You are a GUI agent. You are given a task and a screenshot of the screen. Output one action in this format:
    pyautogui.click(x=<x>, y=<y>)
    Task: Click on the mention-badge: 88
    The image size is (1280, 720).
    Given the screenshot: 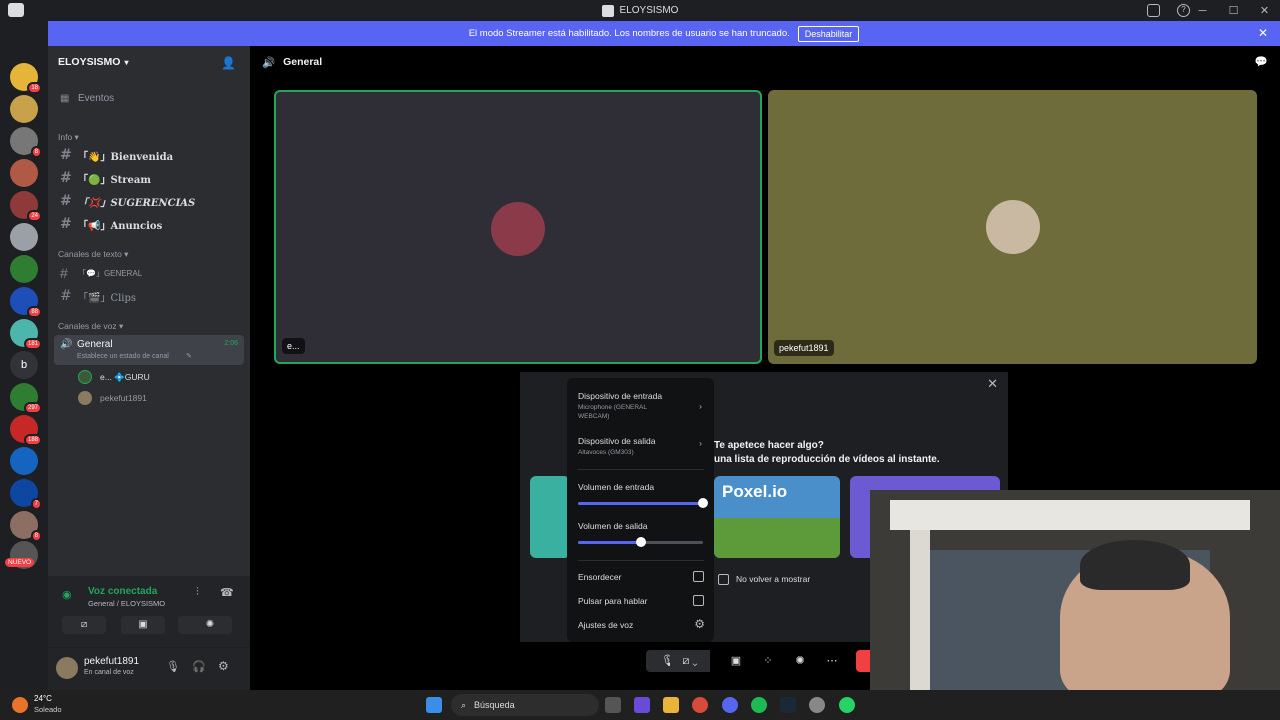 What is the action you would take?
    pyautogui.click(x=34, y=312)
    